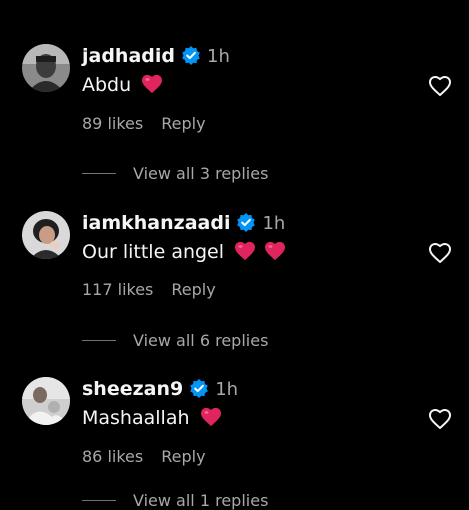  Describe the element at coordinates (156, 223) in the screenshot. I see `username-link: iamkhanzaadi` at that location.